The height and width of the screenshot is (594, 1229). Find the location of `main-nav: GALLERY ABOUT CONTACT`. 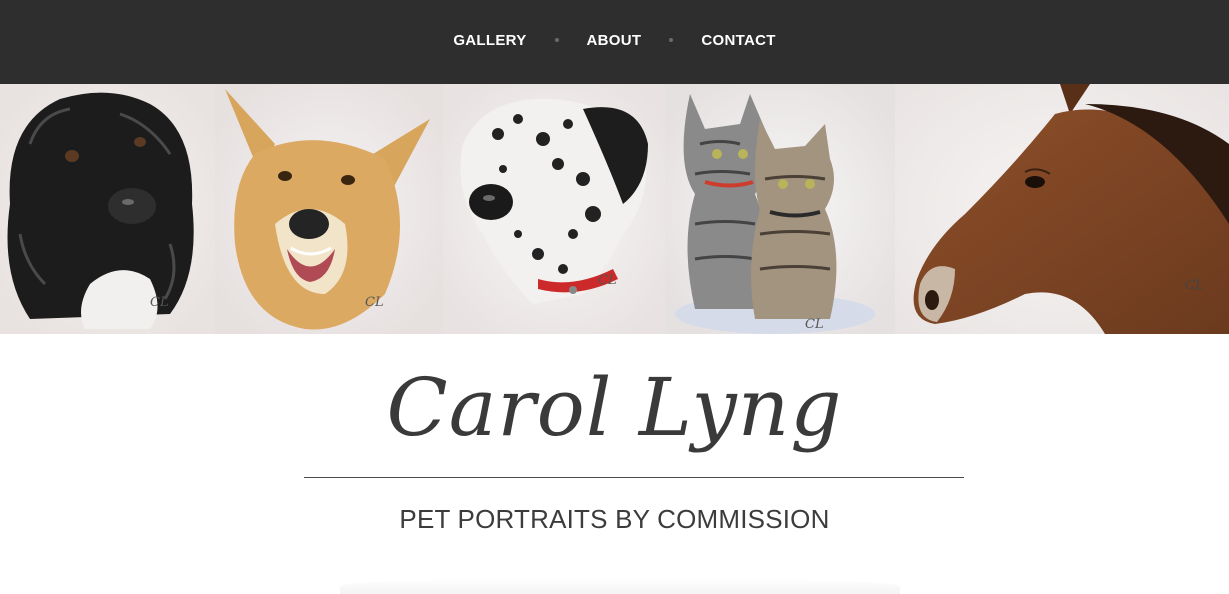

main-nav: GALLERY ABOUT CONTACT is located at coordinates (614, 40).